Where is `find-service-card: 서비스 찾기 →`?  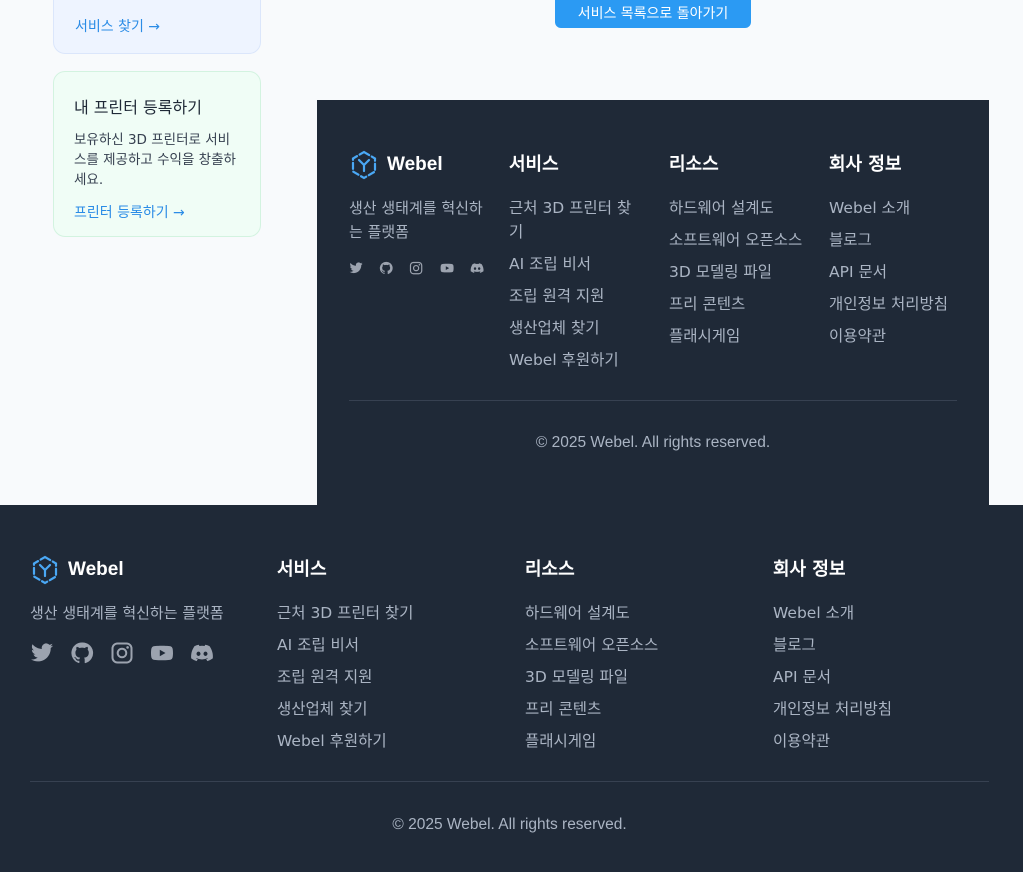 find-service-card: 서비스 찾기 → is located at coordinates (157, 27).